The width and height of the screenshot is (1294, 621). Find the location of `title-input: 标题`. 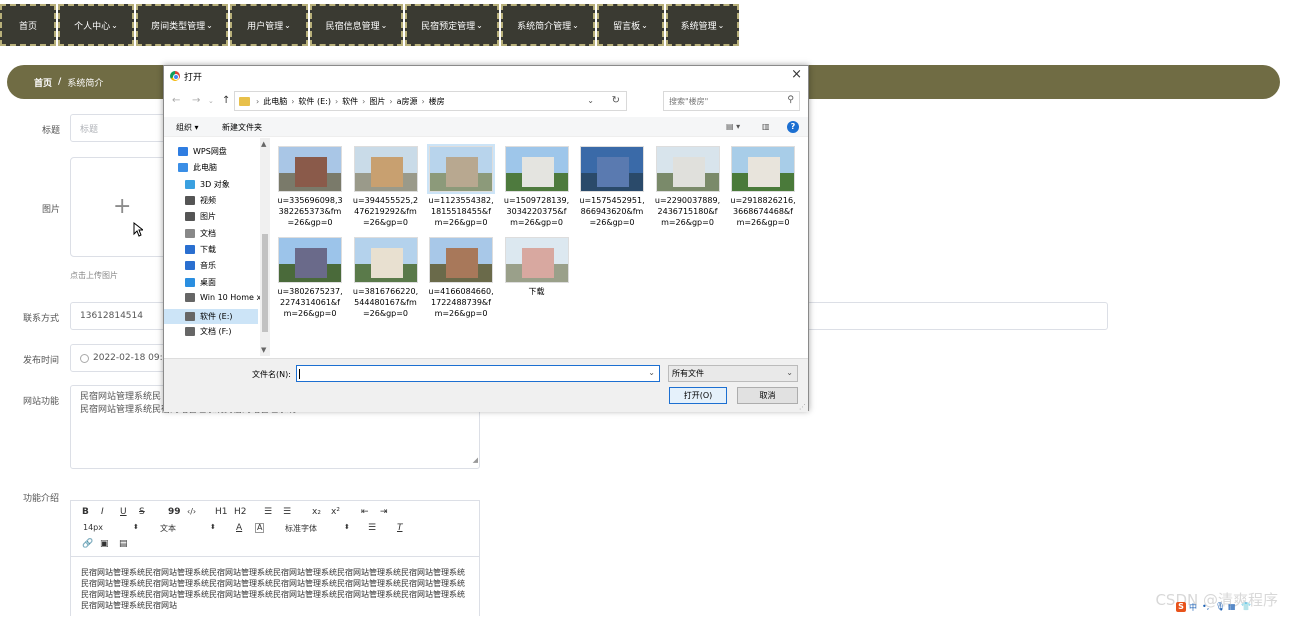

title-input: 标题 is located at coordinates (120, 128).